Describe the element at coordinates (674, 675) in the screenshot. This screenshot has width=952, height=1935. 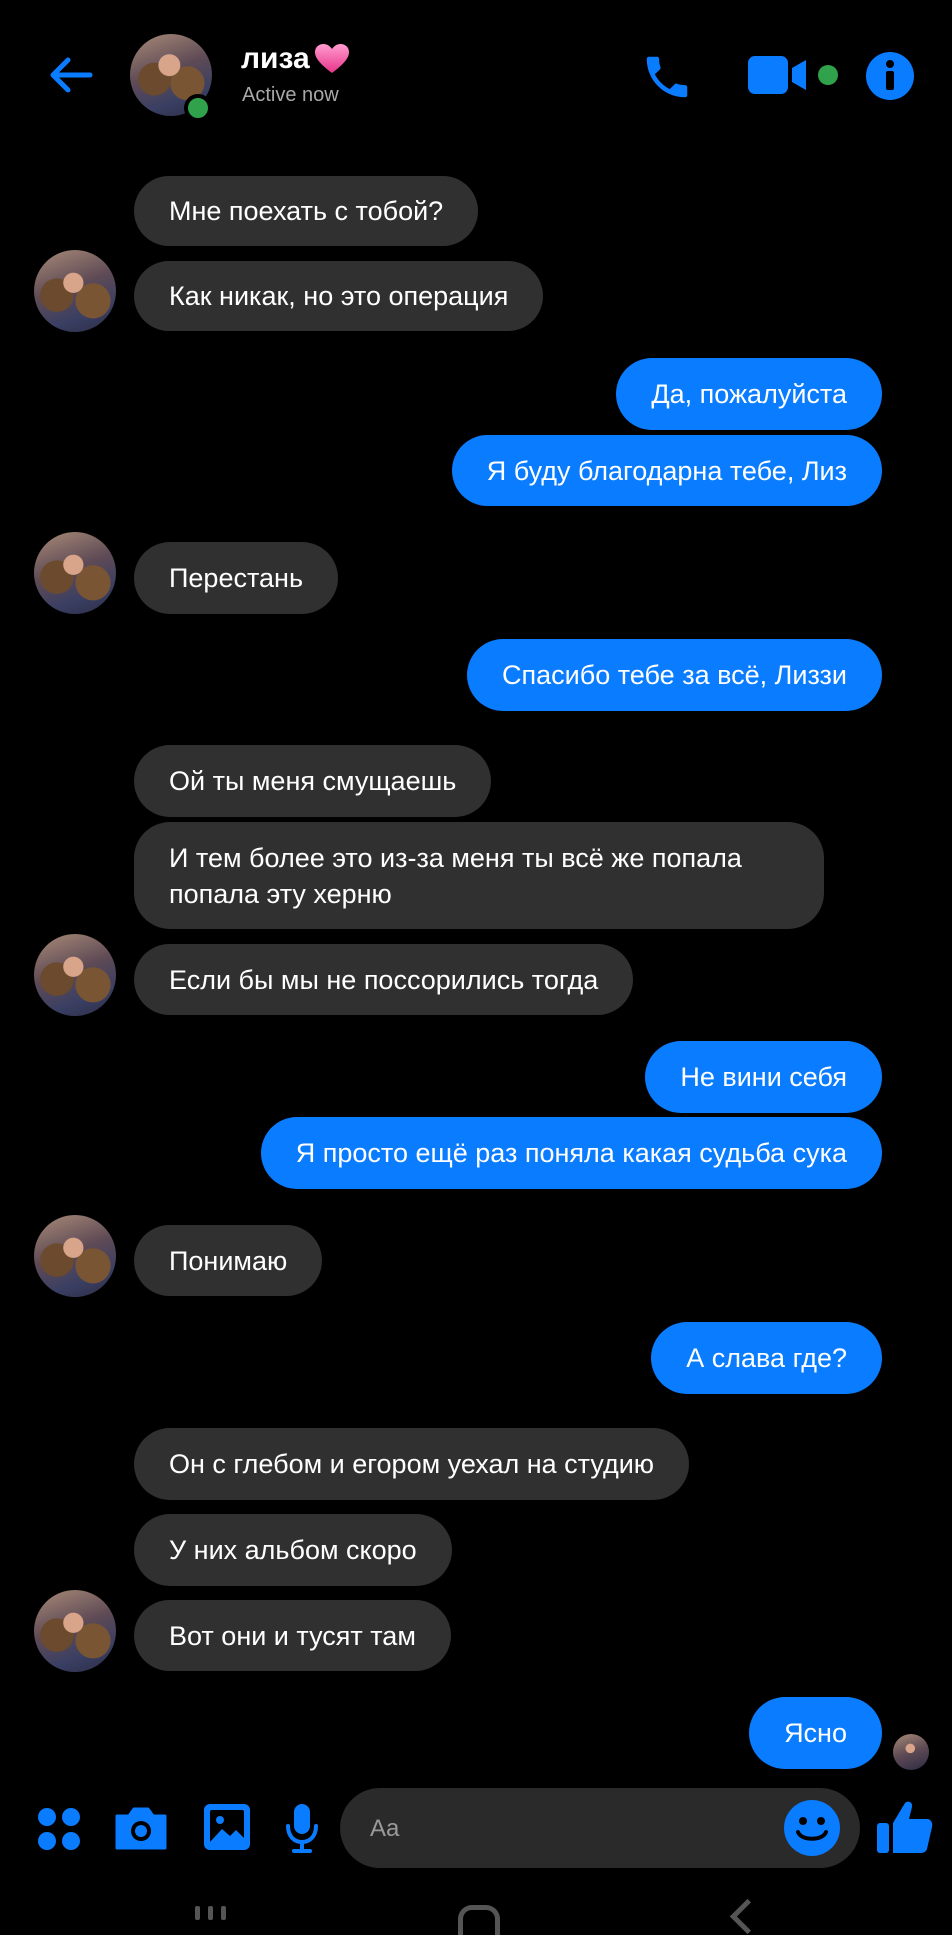
I see `message-bubble-outgoing: Спасибо тебе за всё, Лиззи` at that location.